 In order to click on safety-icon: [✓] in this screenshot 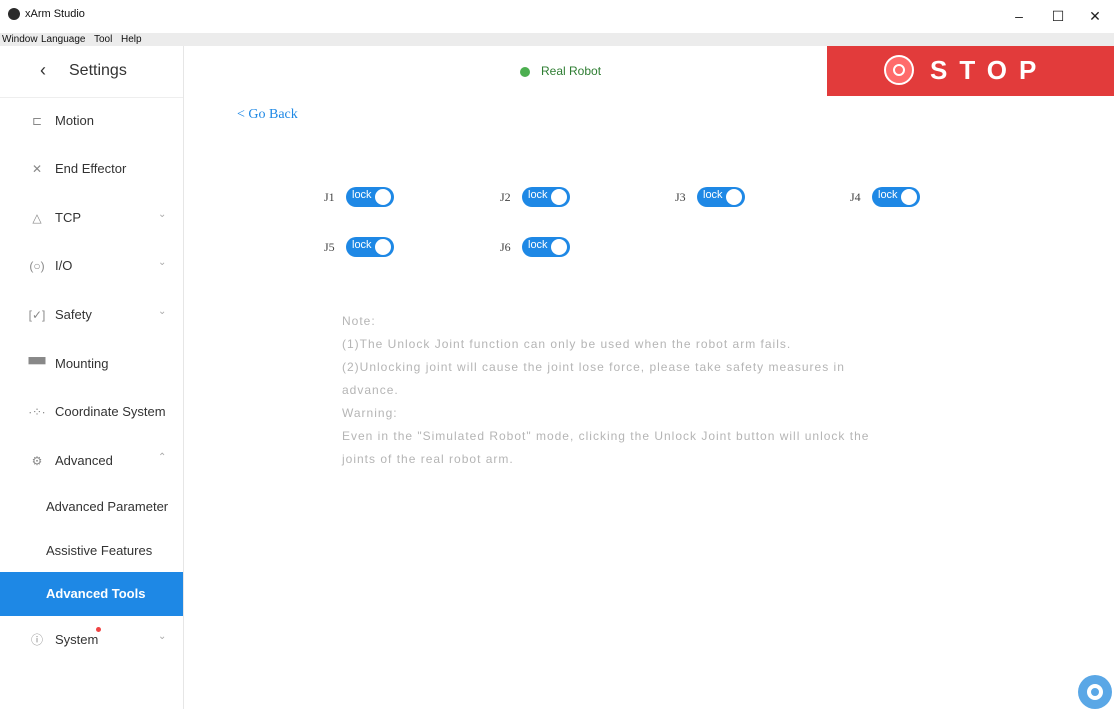, I will do `click(37, 315)`.